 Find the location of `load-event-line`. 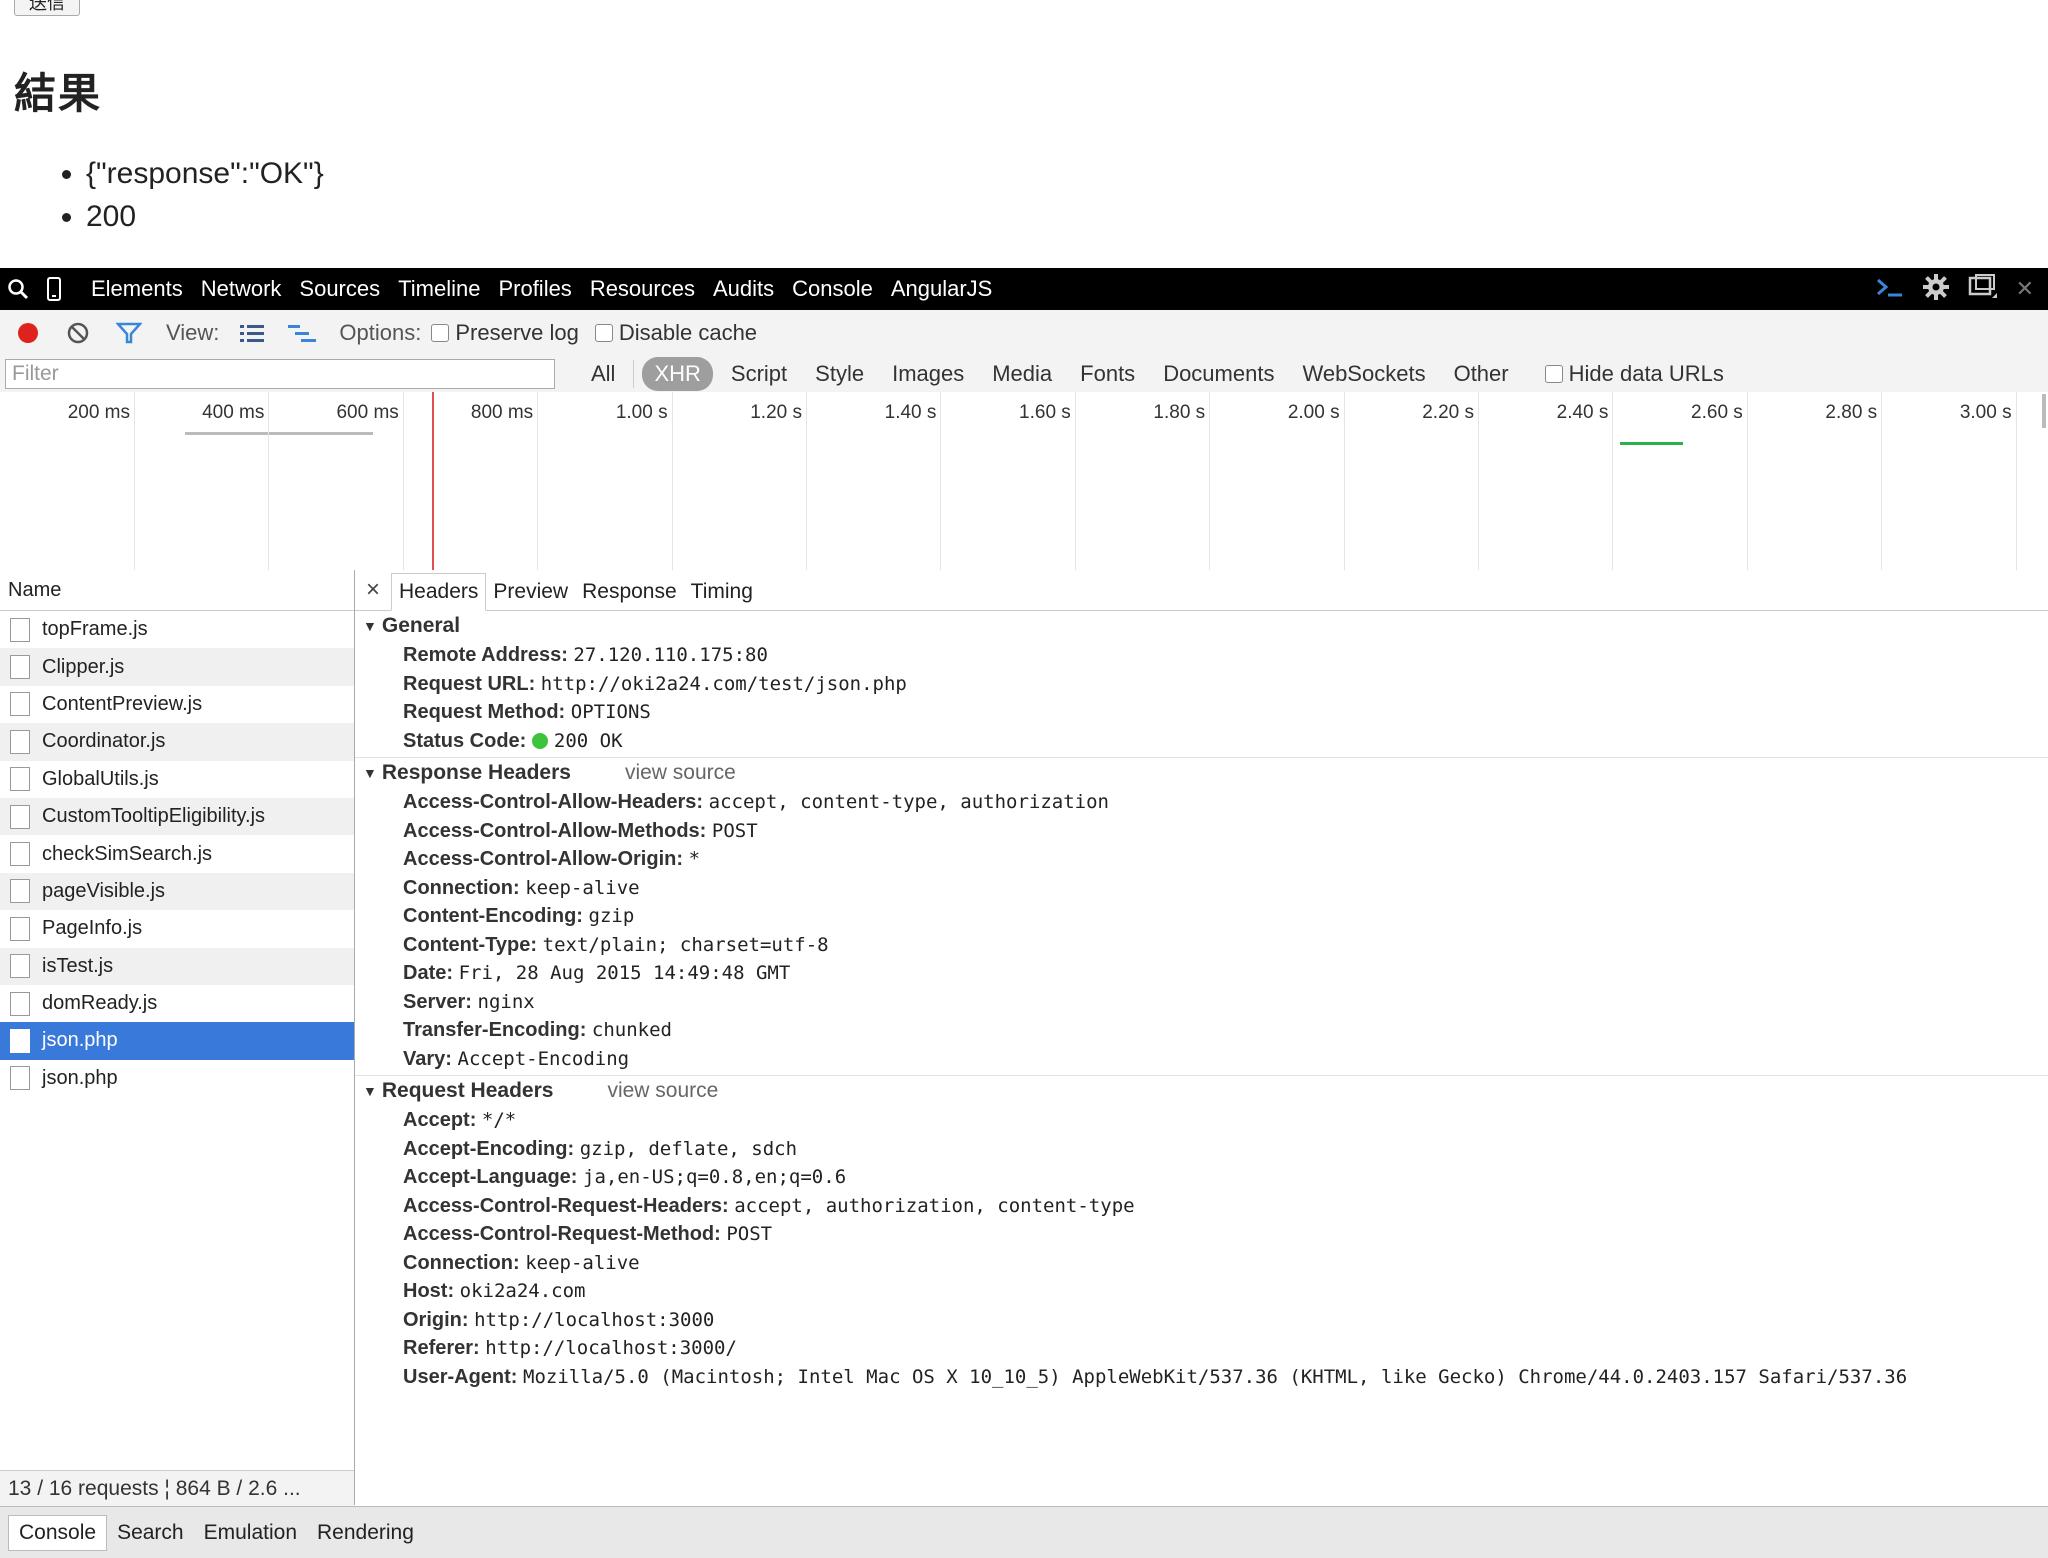

load-event-line is located at coordinates (433, 481).